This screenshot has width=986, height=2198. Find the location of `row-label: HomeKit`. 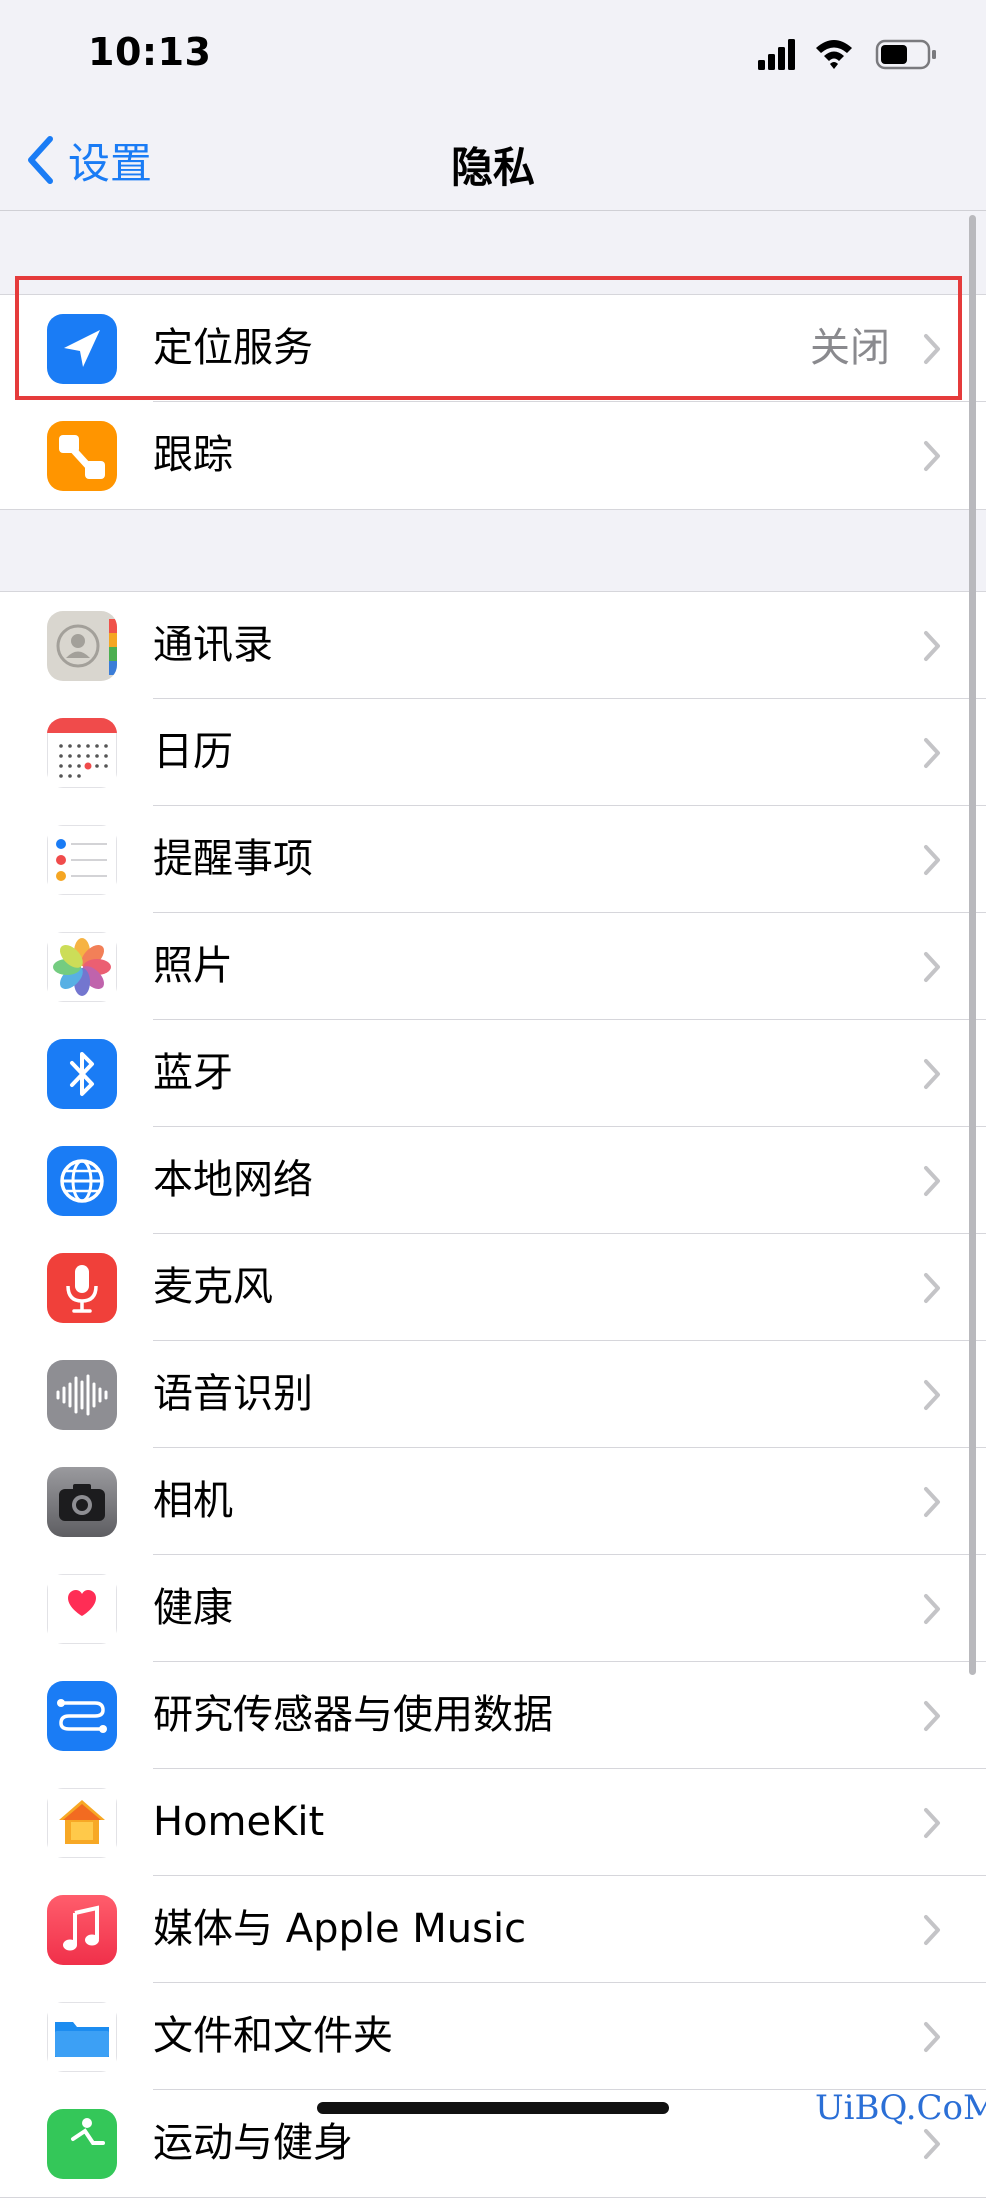

row-label: HomeKit is located at coordinates (239, 1822).